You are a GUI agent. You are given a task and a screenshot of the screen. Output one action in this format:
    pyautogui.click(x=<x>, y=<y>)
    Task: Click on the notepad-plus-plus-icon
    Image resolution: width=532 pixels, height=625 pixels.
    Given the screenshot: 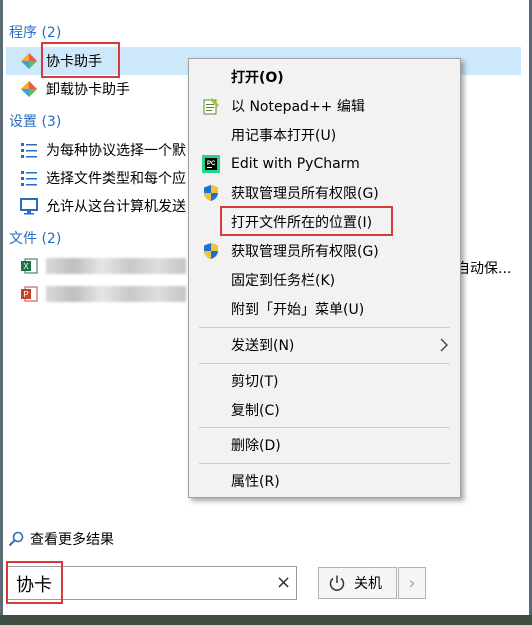 What is the action you would take?
    pyautogui.click(x=211, y=106)
    